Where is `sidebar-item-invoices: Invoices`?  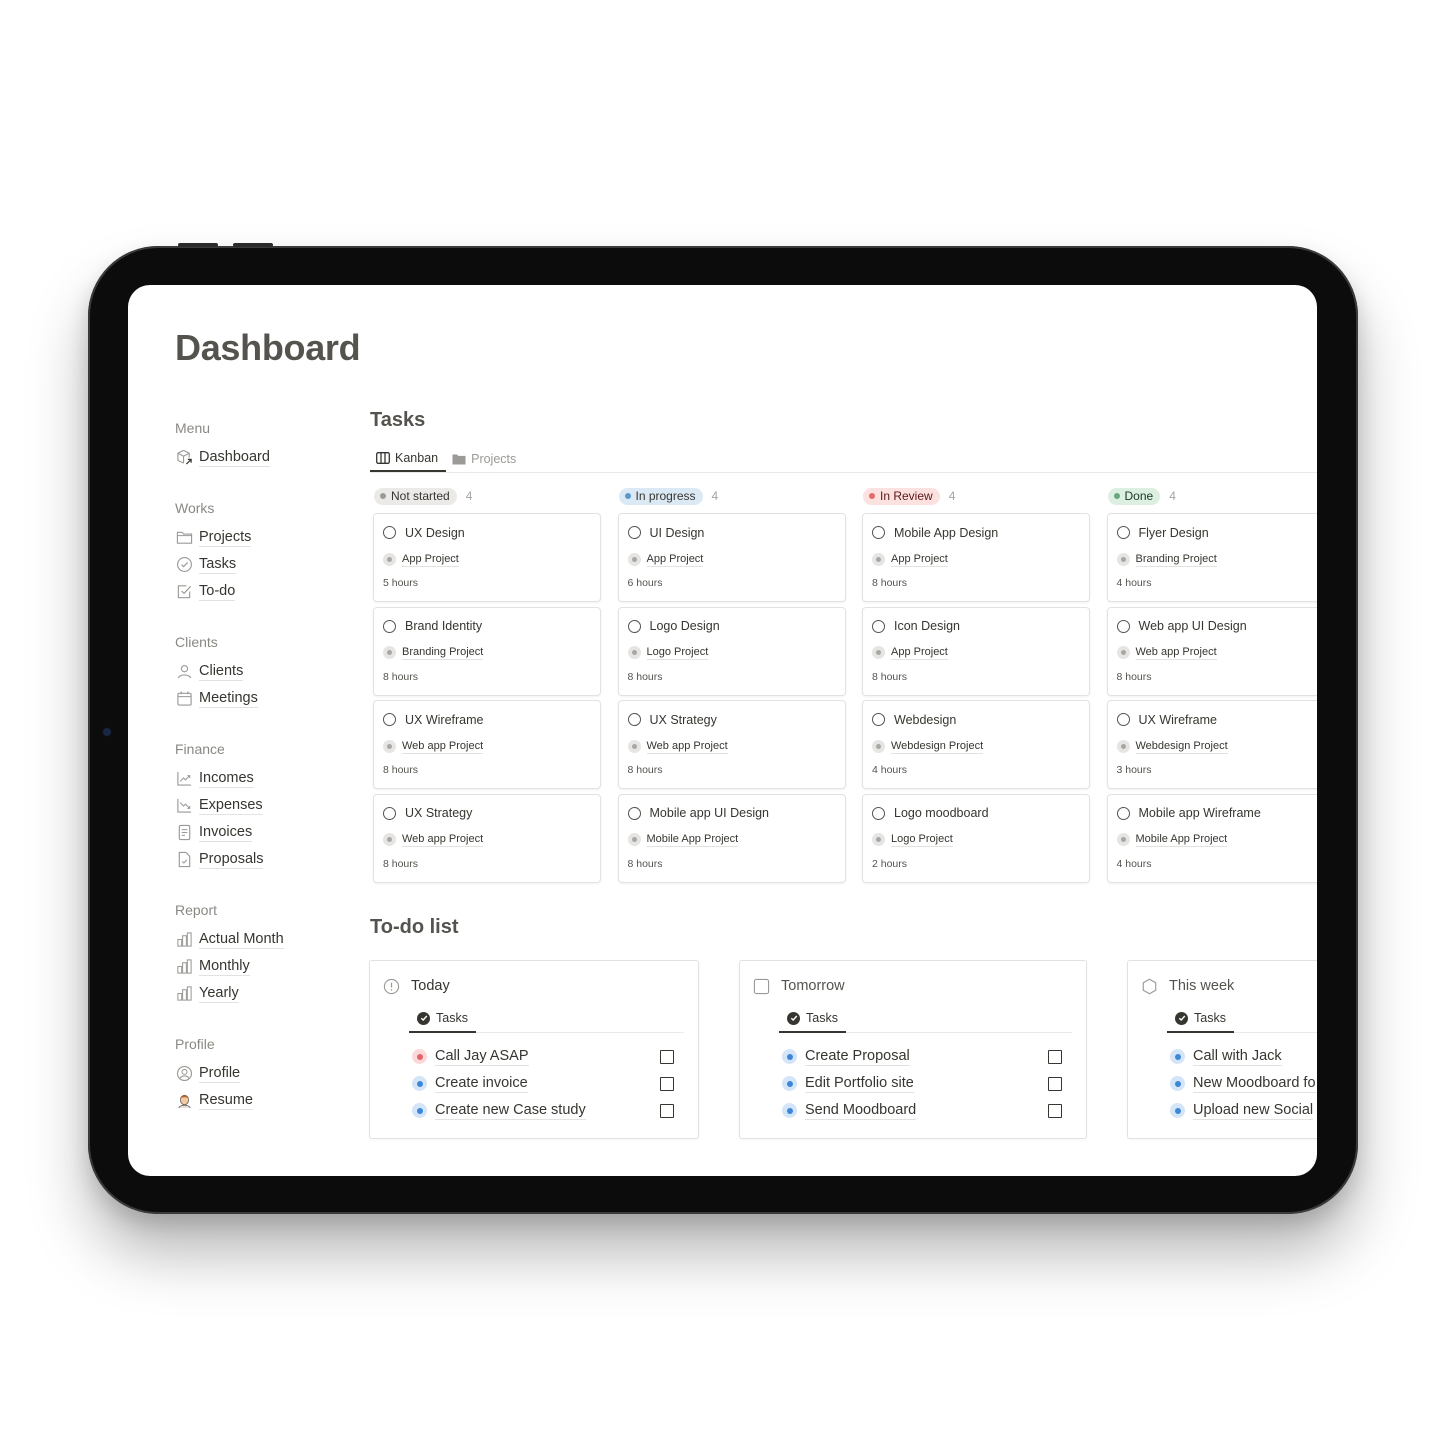
sidebar-item-invoices: Invoices is located at coordinates (265, 832).